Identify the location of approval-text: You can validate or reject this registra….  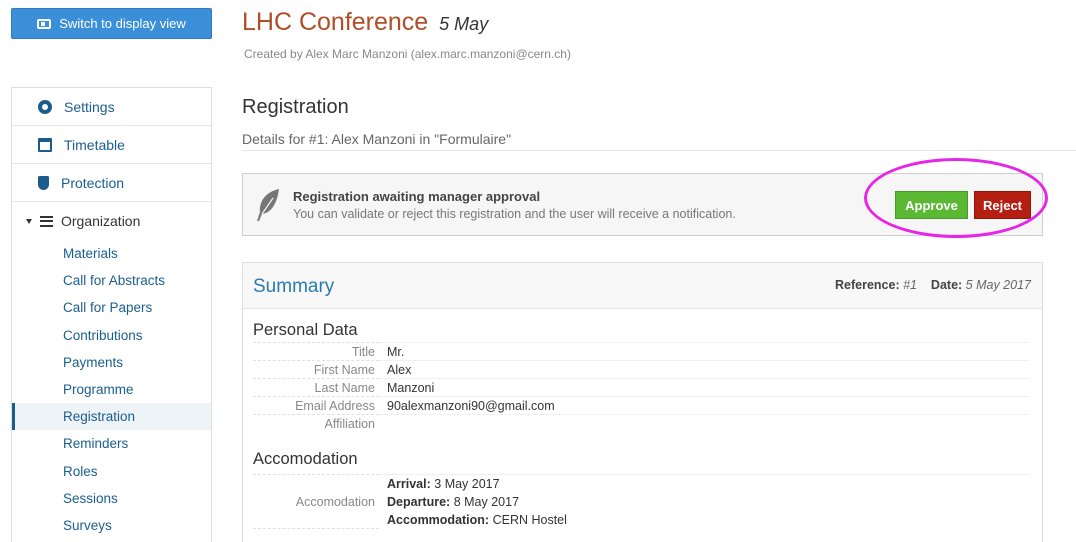
(514, 214).